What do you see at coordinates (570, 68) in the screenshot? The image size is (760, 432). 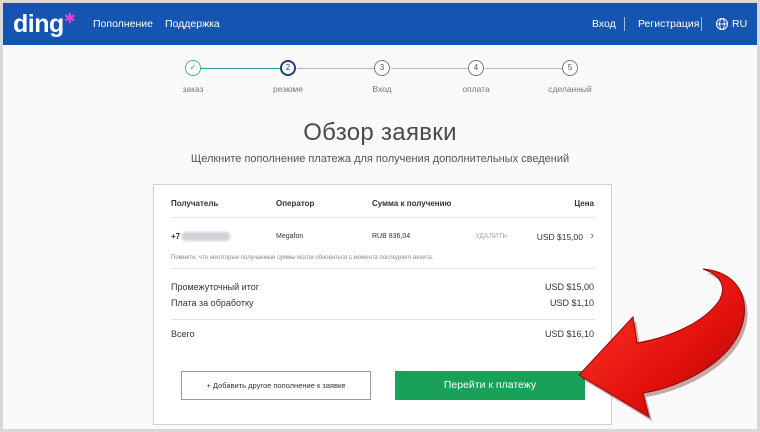 I see `step-5-done: 5` at bounding box center [570, 68].